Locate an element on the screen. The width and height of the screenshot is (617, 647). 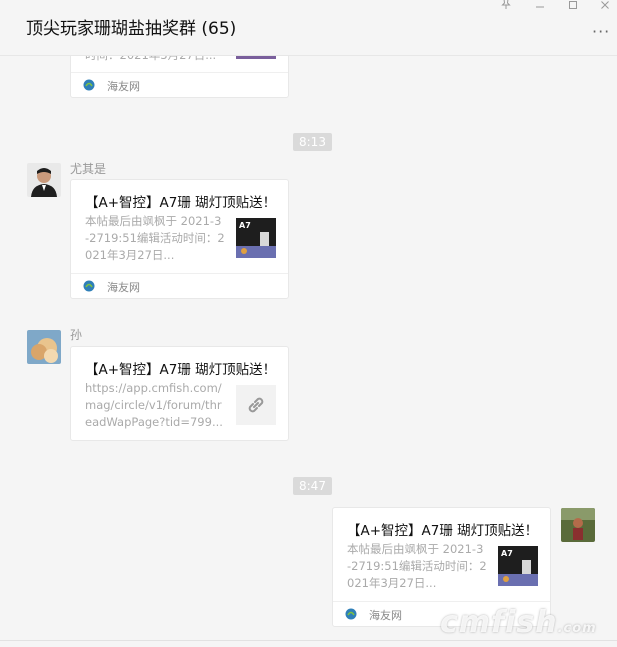
link-icon is located at coordinates (256, 405).